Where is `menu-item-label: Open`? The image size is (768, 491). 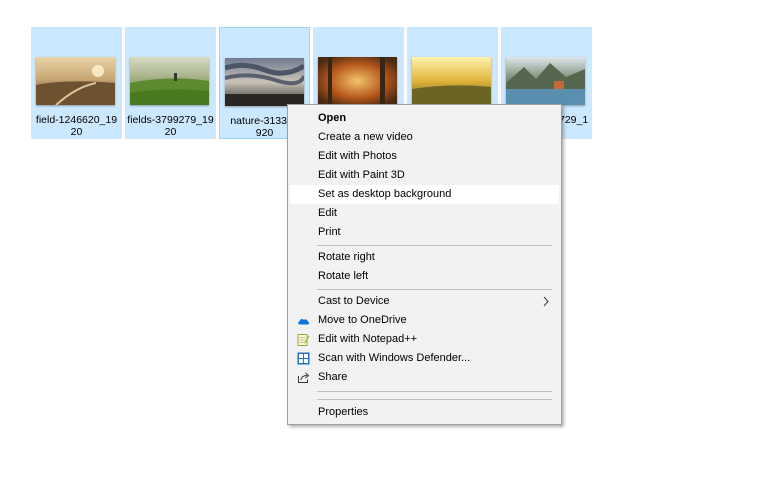 menu-item-label: Open is located at coordinates (332, 118).